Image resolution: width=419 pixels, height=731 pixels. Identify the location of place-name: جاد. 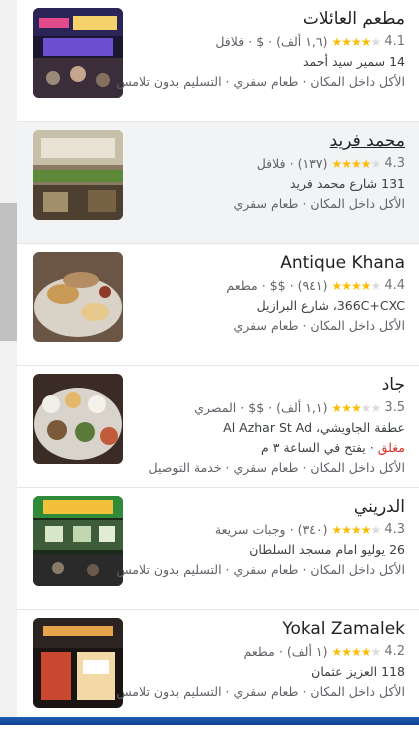
(269, 386).